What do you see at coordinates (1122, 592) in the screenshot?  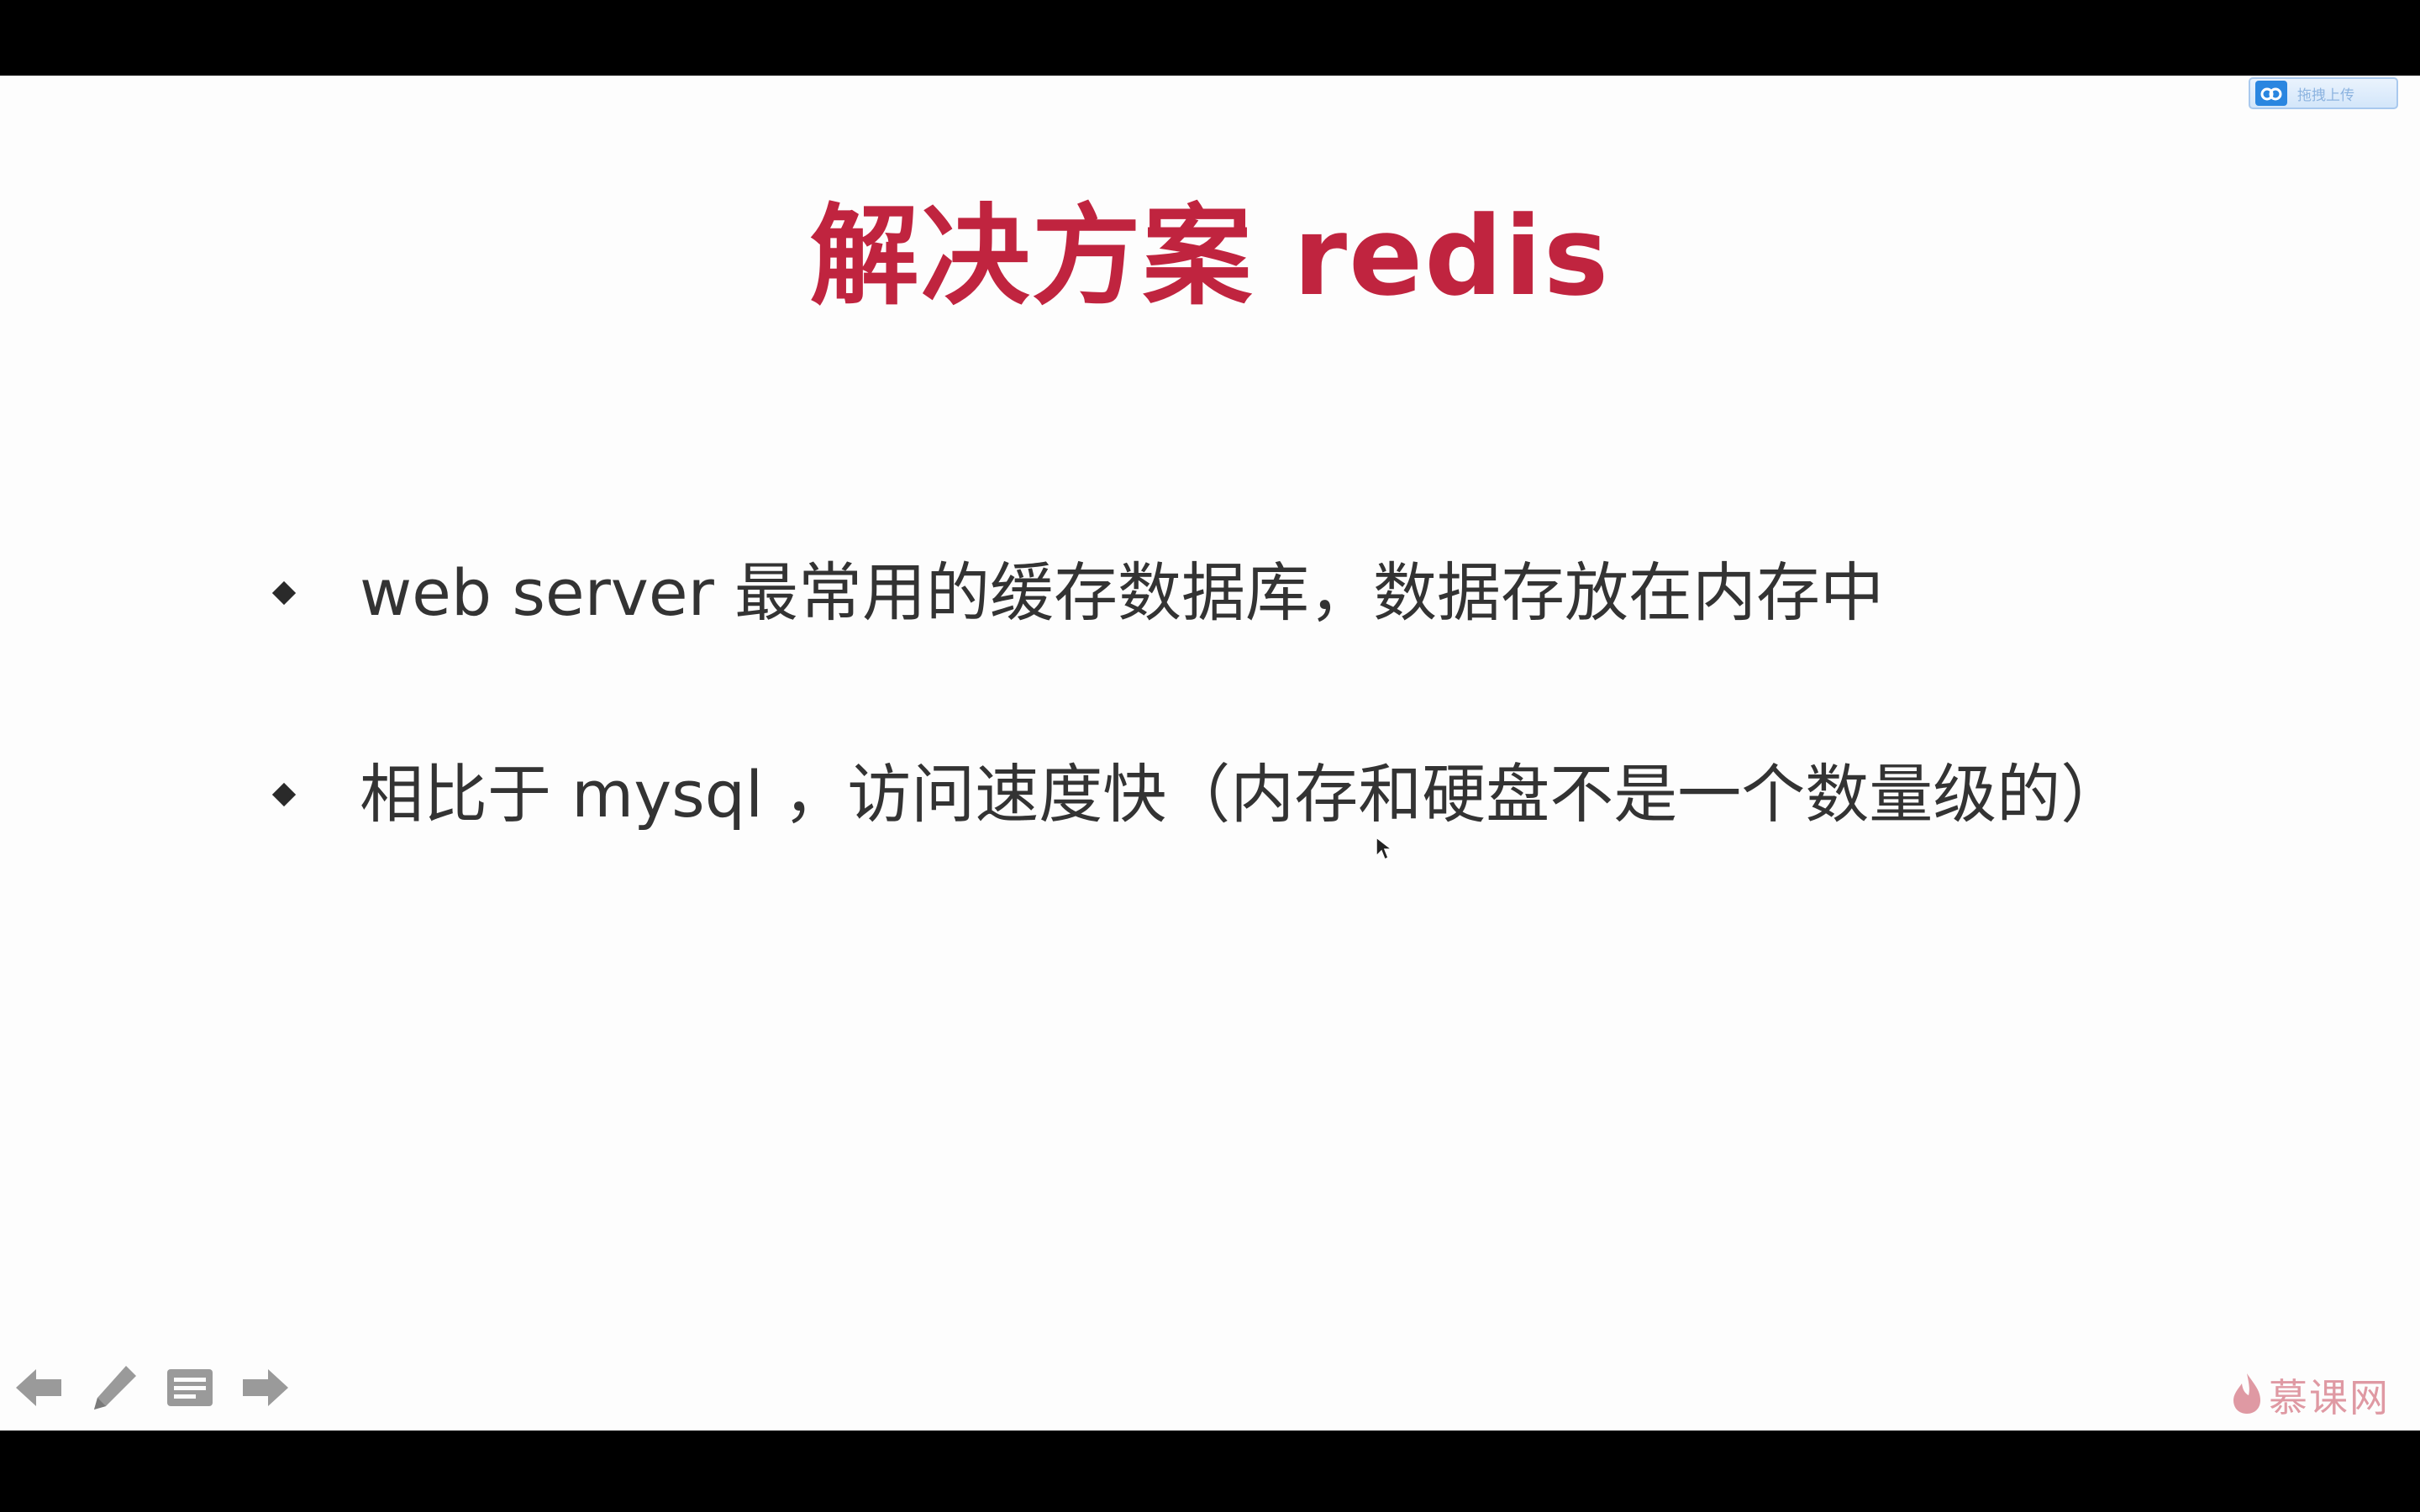 I see `bullet-text: web server 最常用的缓存数据库，数据存放在内存中` at bounding box center [1122, 592].